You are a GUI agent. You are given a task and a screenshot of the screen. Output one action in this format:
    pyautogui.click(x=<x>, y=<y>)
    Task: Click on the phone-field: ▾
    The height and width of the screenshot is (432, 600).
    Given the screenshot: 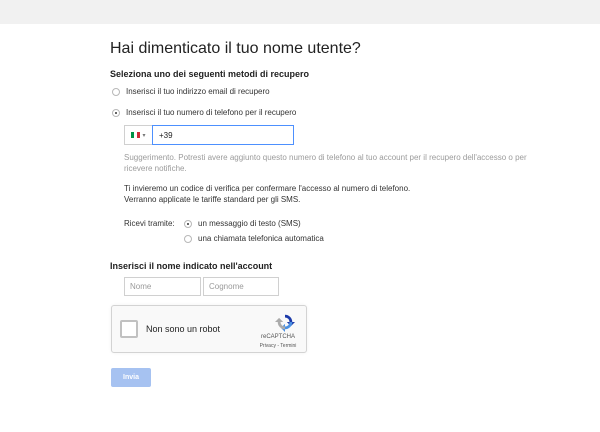 What is the action you would take?
    pyautogui.click(x=209, y=135)
    